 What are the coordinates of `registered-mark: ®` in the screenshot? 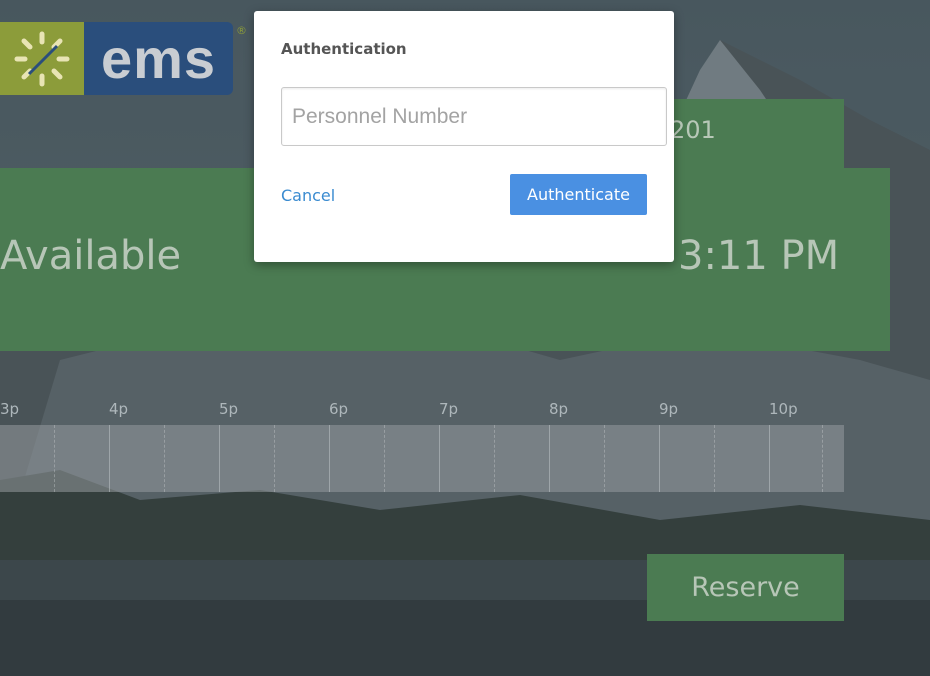 It's located at (241, 30).